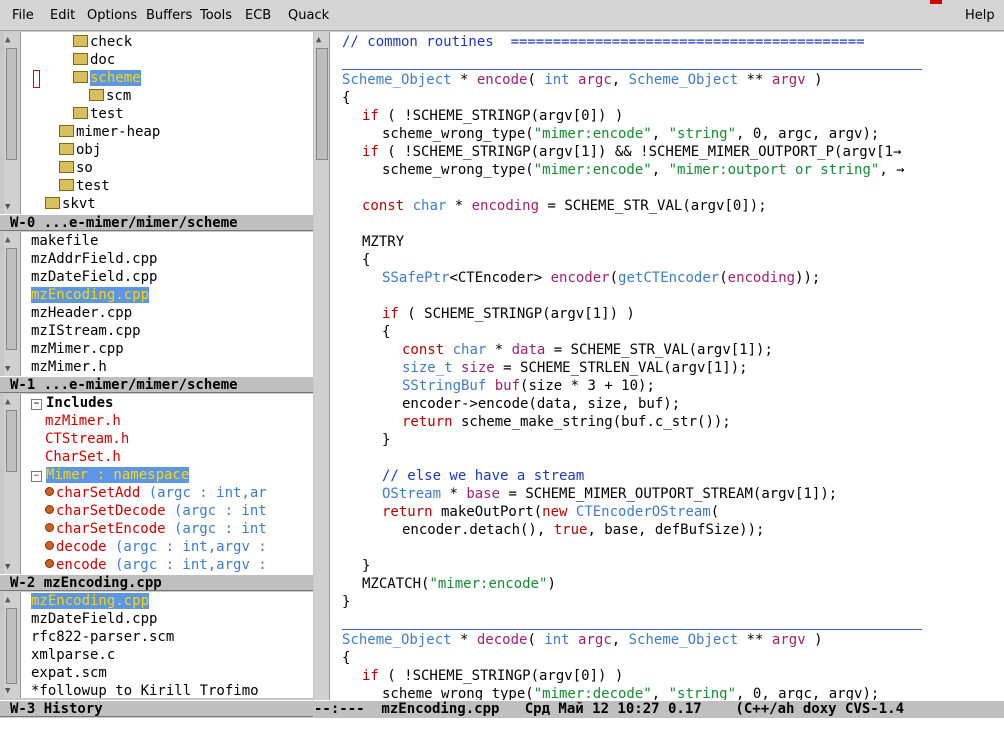  I want to click on methods-scrollbar: ▲ ▼, so click(12, 484).